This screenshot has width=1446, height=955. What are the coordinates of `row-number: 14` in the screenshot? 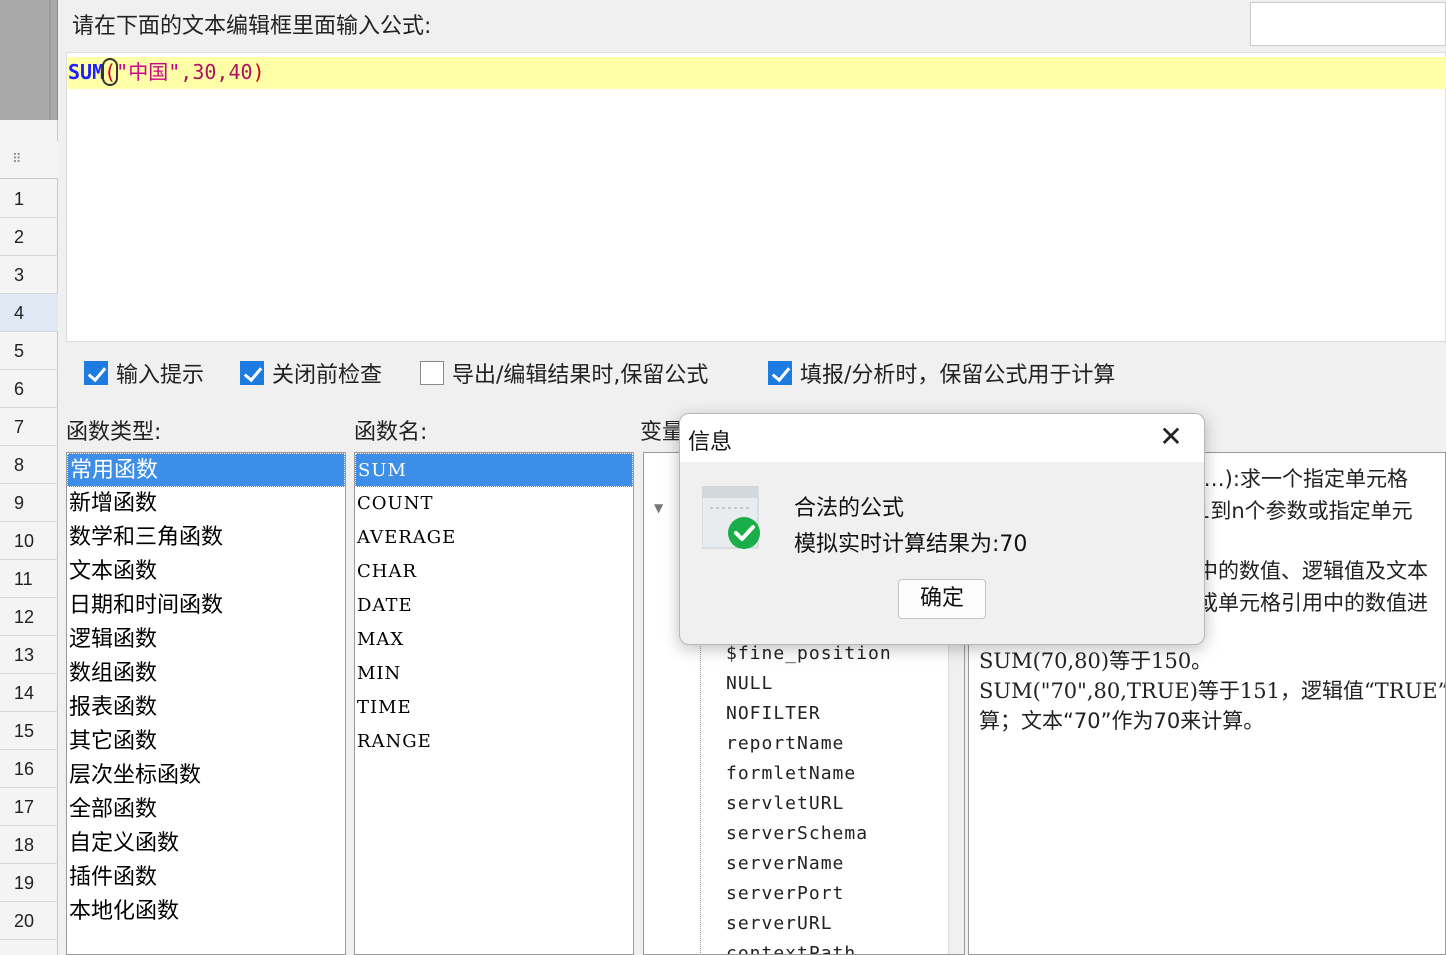 It's located at (29, 693).